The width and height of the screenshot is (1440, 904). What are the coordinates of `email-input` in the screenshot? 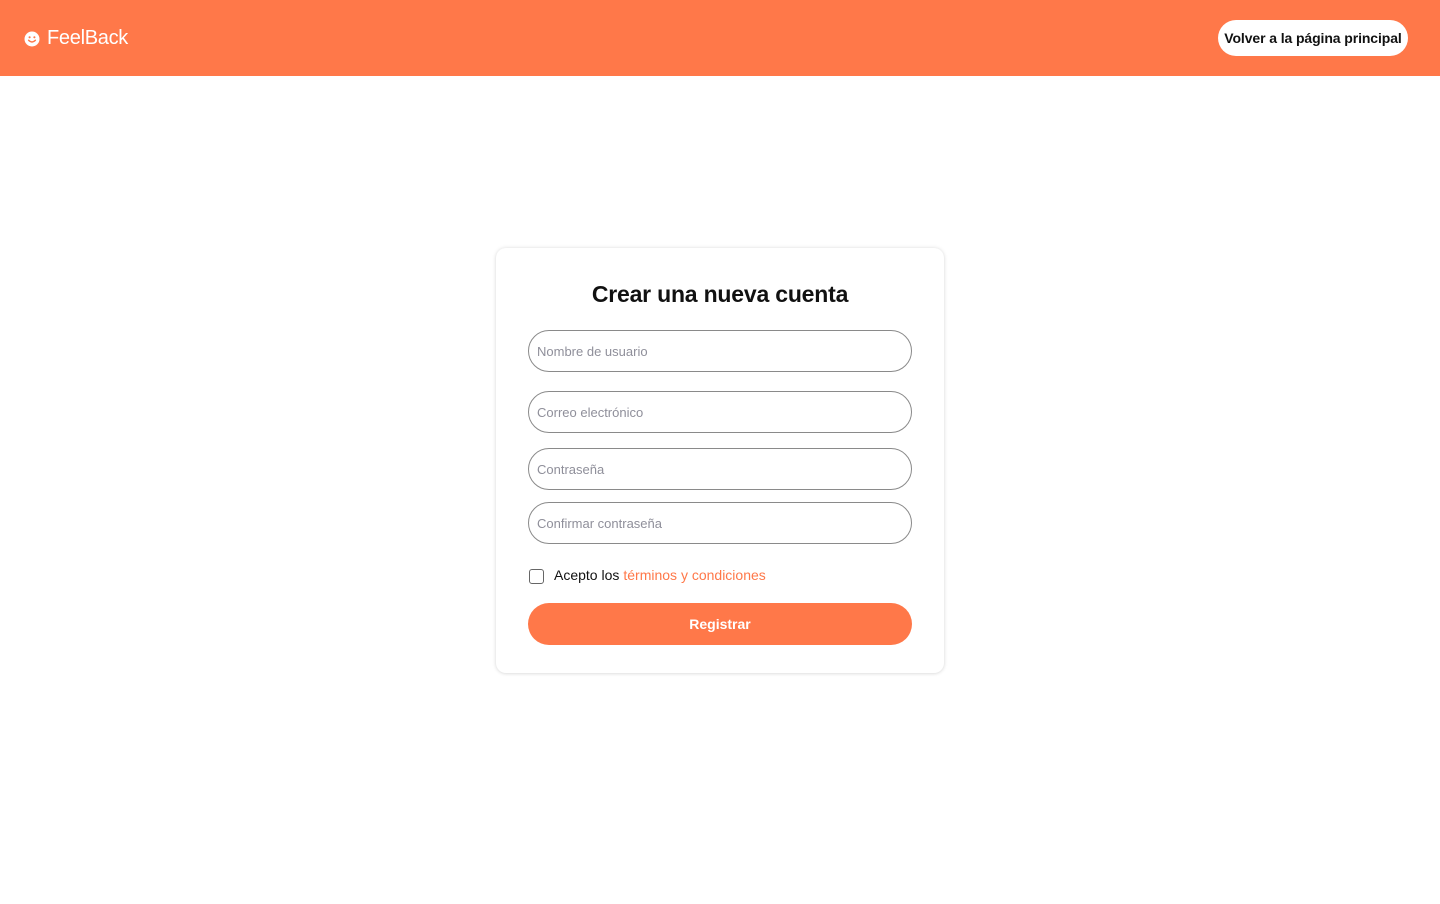 It's located at (720, 412).